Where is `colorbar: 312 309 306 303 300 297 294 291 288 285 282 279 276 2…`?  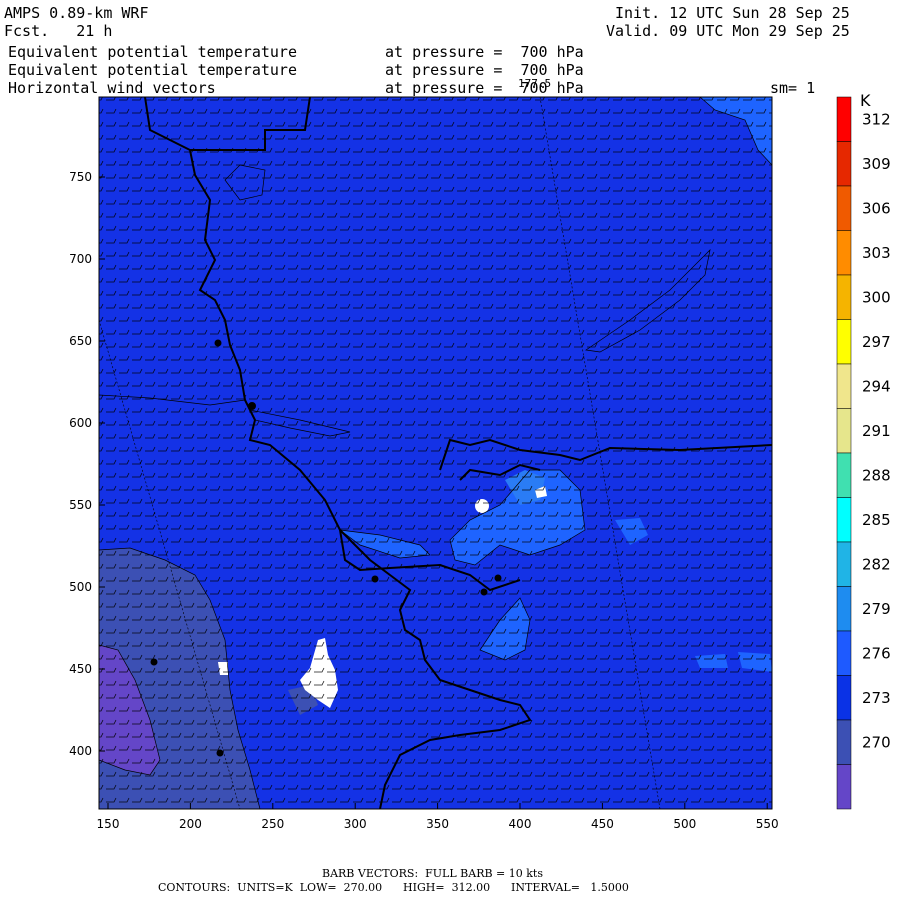 colorbar: 312 309 306 303 300 297 294 291 288 285 282 279 276 2… is located at coordinates (863, 453).